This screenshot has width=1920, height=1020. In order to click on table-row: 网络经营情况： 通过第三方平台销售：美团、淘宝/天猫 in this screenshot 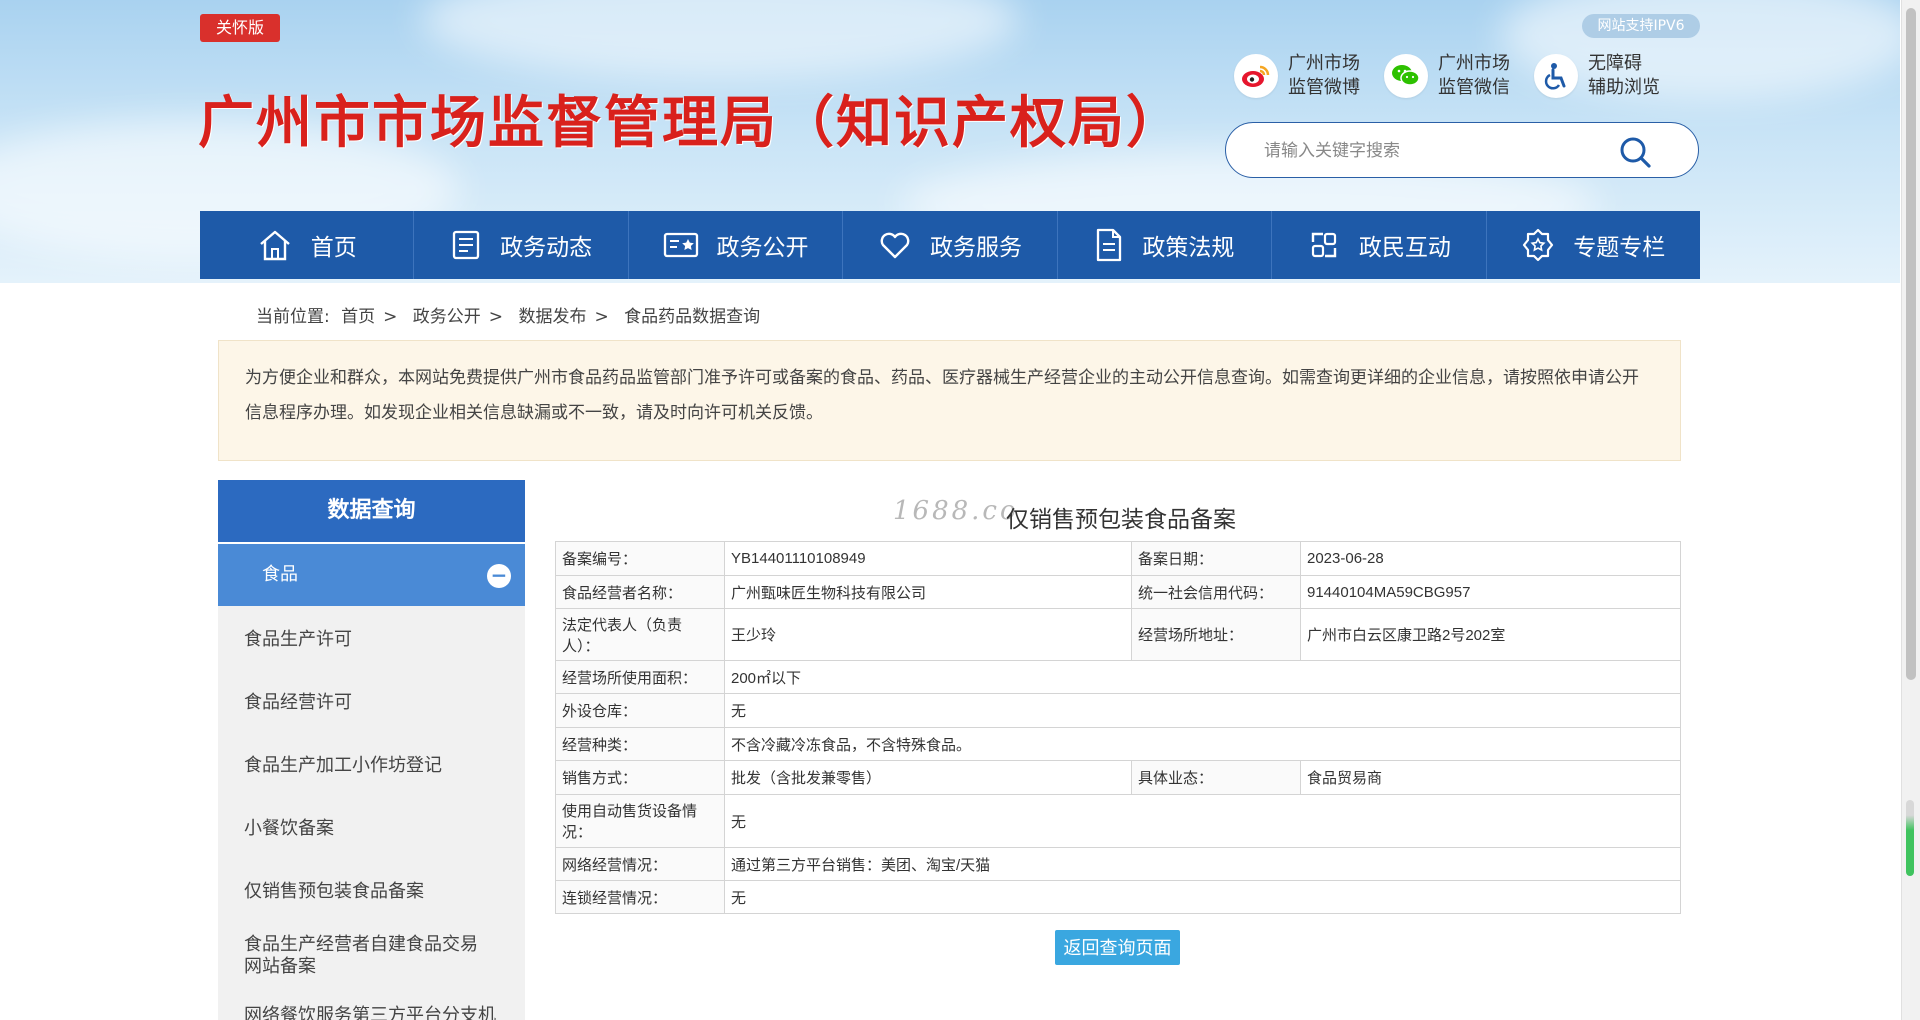, I will do `click(1118, 864)`.